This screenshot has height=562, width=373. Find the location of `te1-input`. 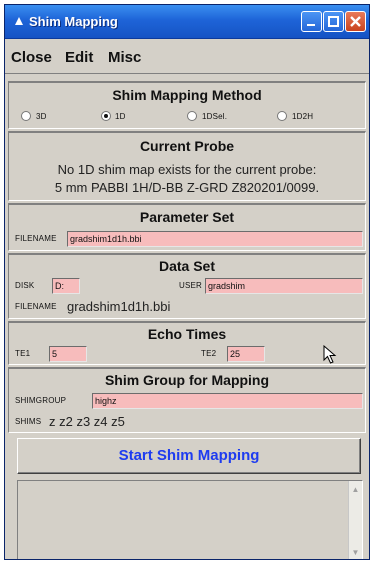

te1-input is located at coordinates (68, 354).